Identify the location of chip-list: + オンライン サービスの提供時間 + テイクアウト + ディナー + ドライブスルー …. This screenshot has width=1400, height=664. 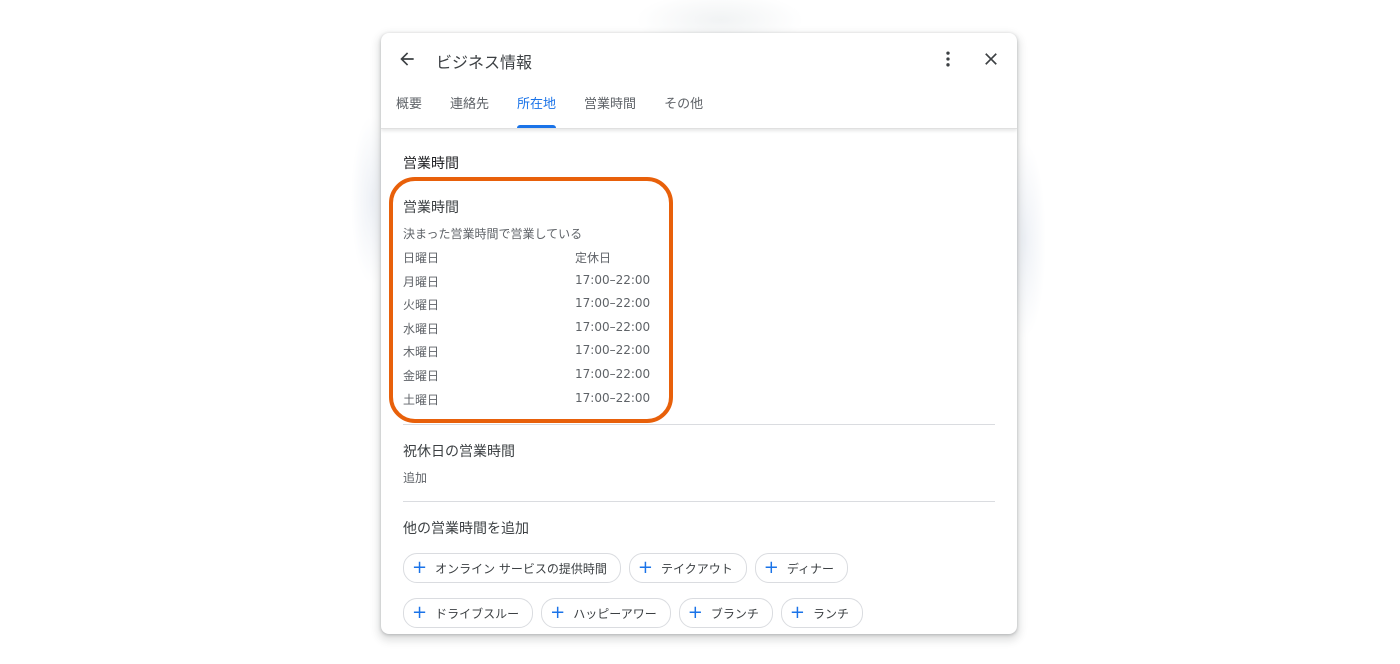
(703, 593).